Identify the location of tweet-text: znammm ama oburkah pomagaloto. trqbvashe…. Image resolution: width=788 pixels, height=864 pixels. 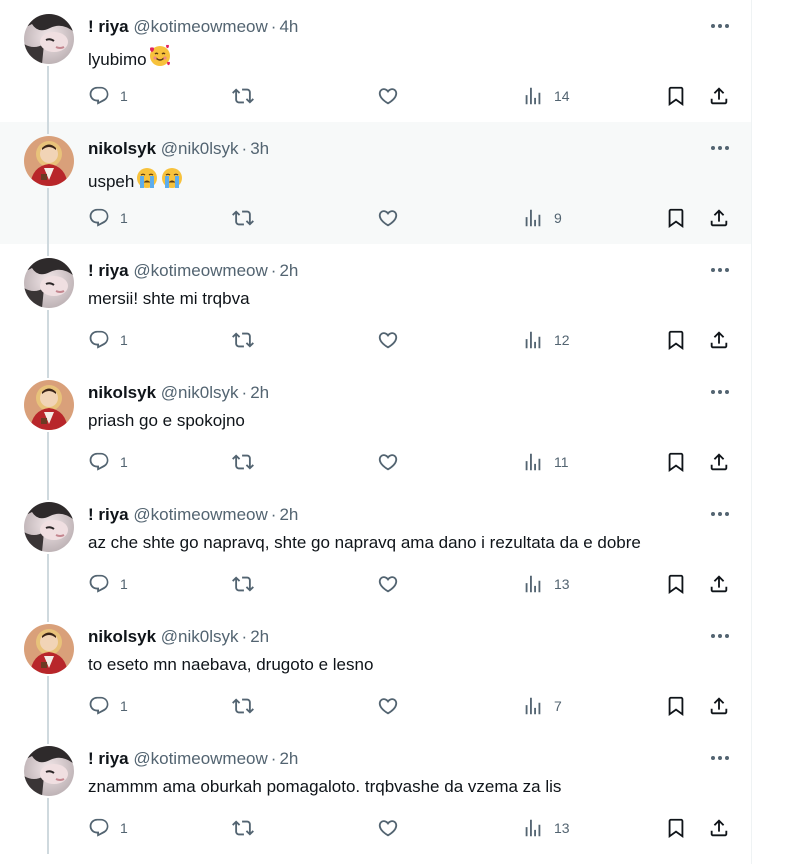
(324, 787).